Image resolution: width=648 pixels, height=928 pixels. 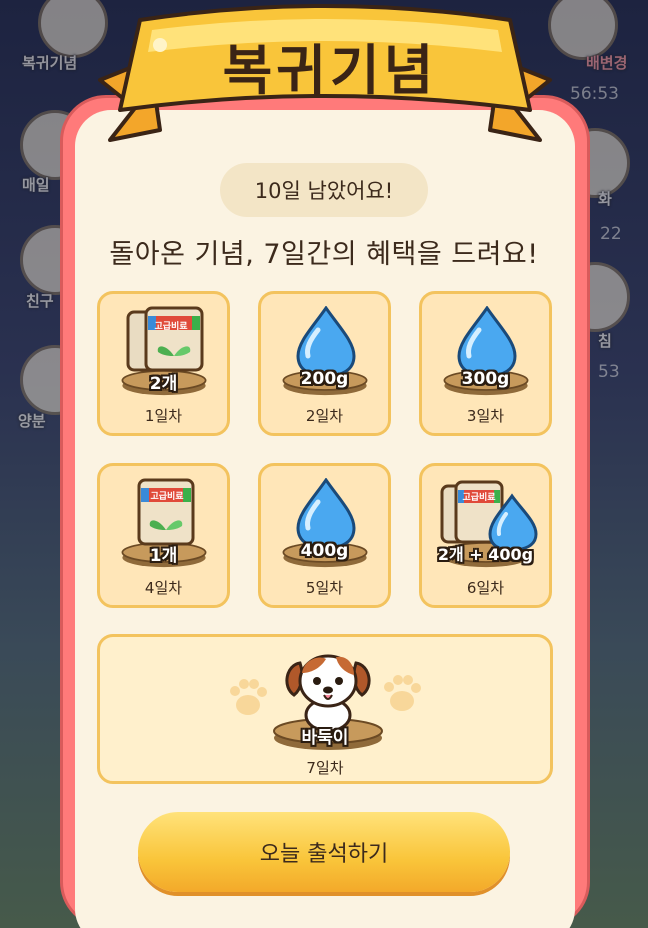 What do you see at coordinates (328, 693) in the screenshot?
I see `puppy-icon` at bounding box center [328, 693].